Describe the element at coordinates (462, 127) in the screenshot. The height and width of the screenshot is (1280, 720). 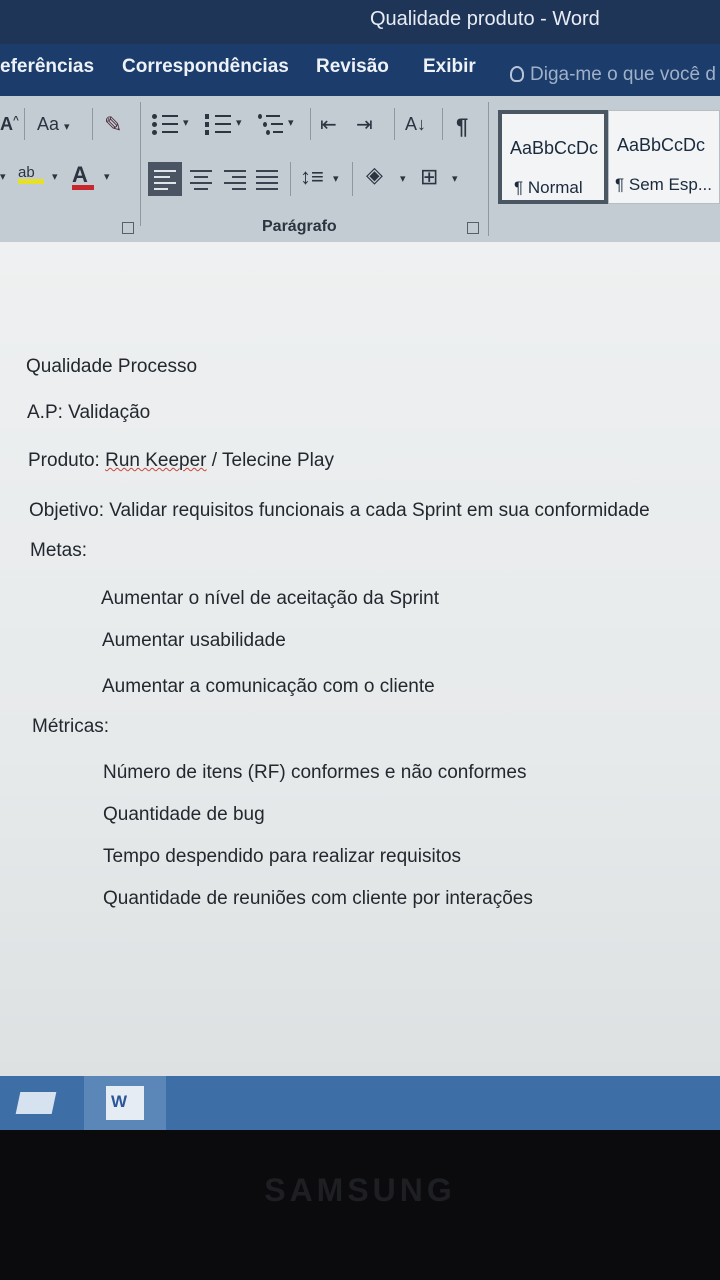
I see `show-formatting-icon: ¶` at that location.